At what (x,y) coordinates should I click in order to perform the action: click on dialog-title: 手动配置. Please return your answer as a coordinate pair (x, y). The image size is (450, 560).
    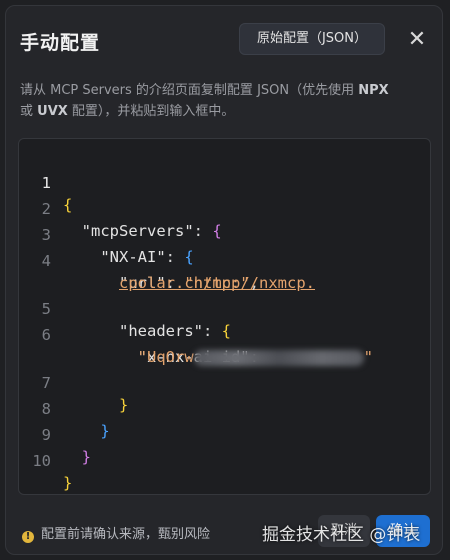
    Looking at the image, I should click on (60, 43).